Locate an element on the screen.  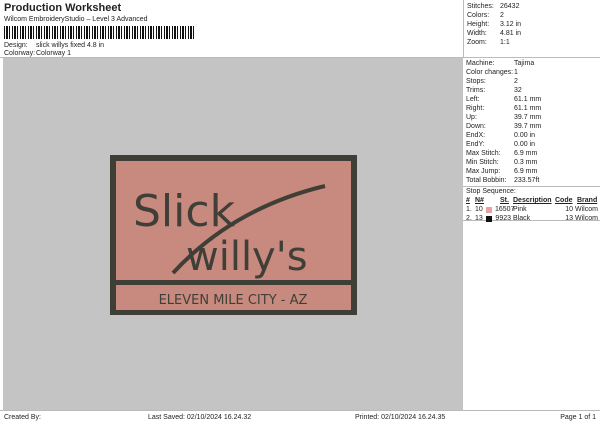
detail-row: Up: 39.7 mm is located at coordinates (503, 118).